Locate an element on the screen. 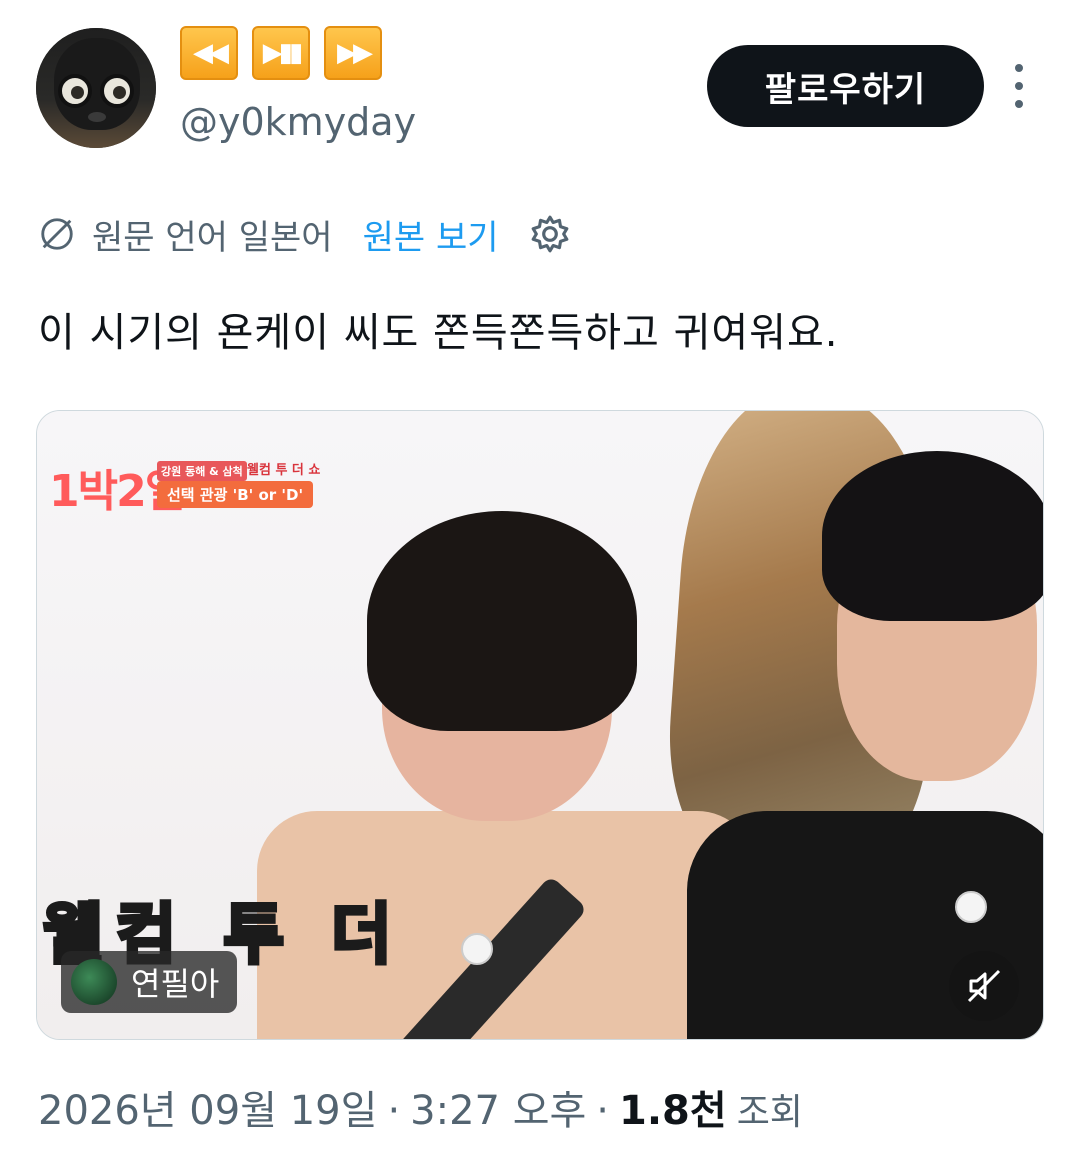  media-uploader-badge: 연필아 is located at coordinates (149, 982).